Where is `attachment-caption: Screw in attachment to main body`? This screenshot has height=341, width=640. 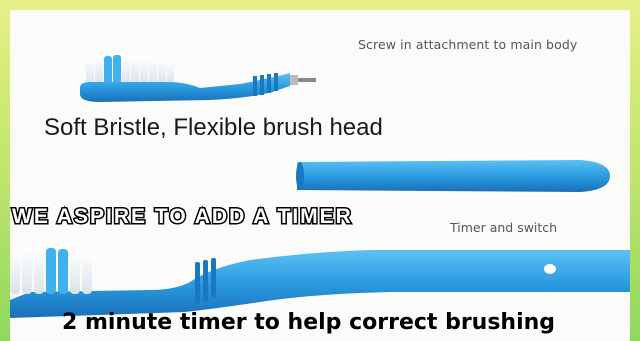
attachment-caption: Screw in attachment to main body is located at coordinates (468, 44).